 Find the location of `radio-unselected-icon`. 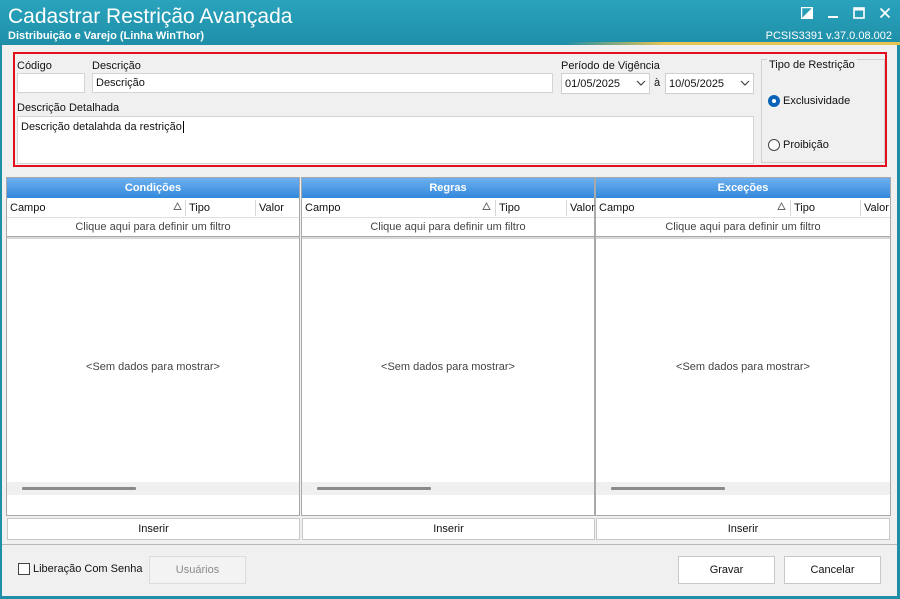

radio-unselected-icon is located at coordinates (774, 145).